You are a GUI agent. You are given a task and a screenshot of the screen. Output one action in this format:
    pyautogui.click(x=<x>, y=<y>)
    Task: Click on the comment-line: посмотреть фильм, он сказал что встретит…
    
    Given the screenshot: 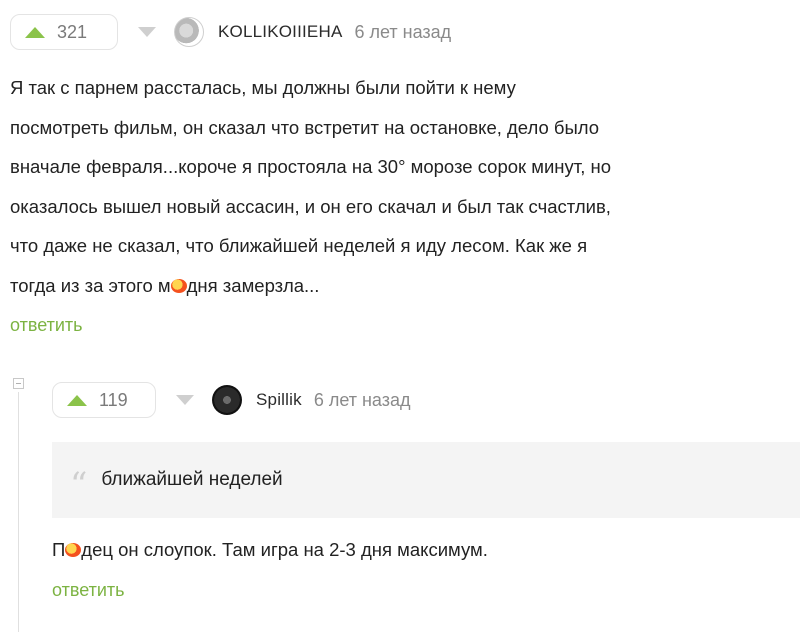 What is the action you would take?
    pyautogui.click(x=305, y=127)
    